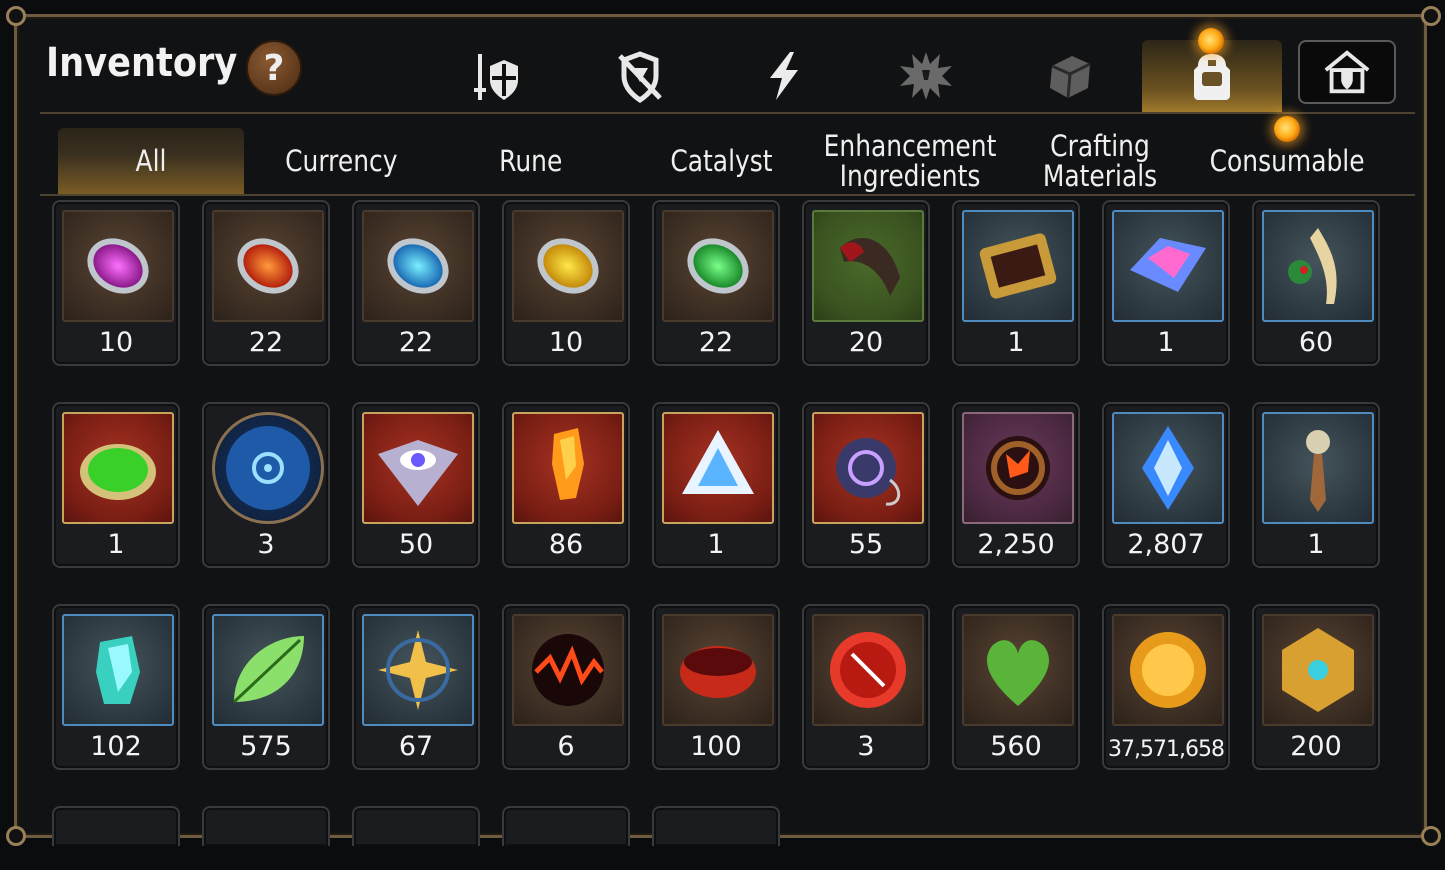 The width and height of the screenshot is (1445, 870). What do you see at coordinates (116, 746) in the screenshot?
I see `item-count: 102` at bounding box center [116, 746].